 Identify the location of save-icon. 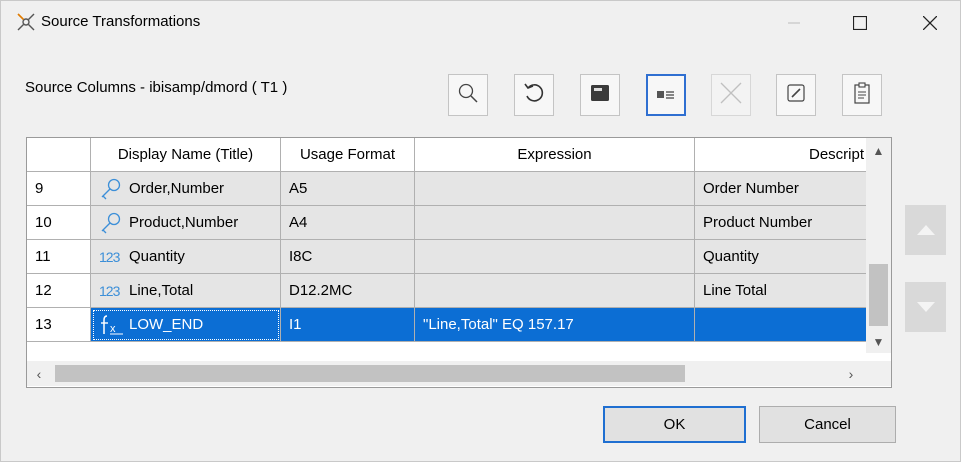
(600, 95).